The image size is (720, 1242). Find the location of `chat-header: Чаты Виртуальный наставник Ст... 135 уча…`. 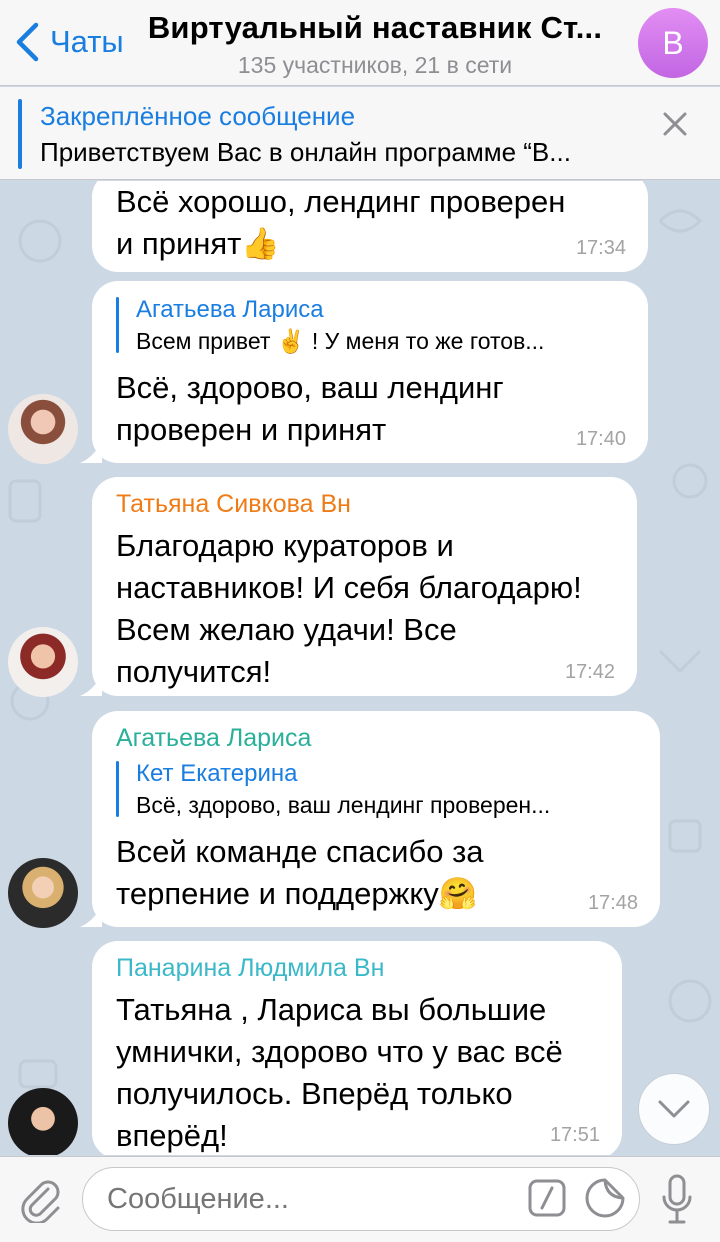

chat-header: Чаты Виртуальный наставник Ст... 135 уча… is located at coordinates (360, 43).